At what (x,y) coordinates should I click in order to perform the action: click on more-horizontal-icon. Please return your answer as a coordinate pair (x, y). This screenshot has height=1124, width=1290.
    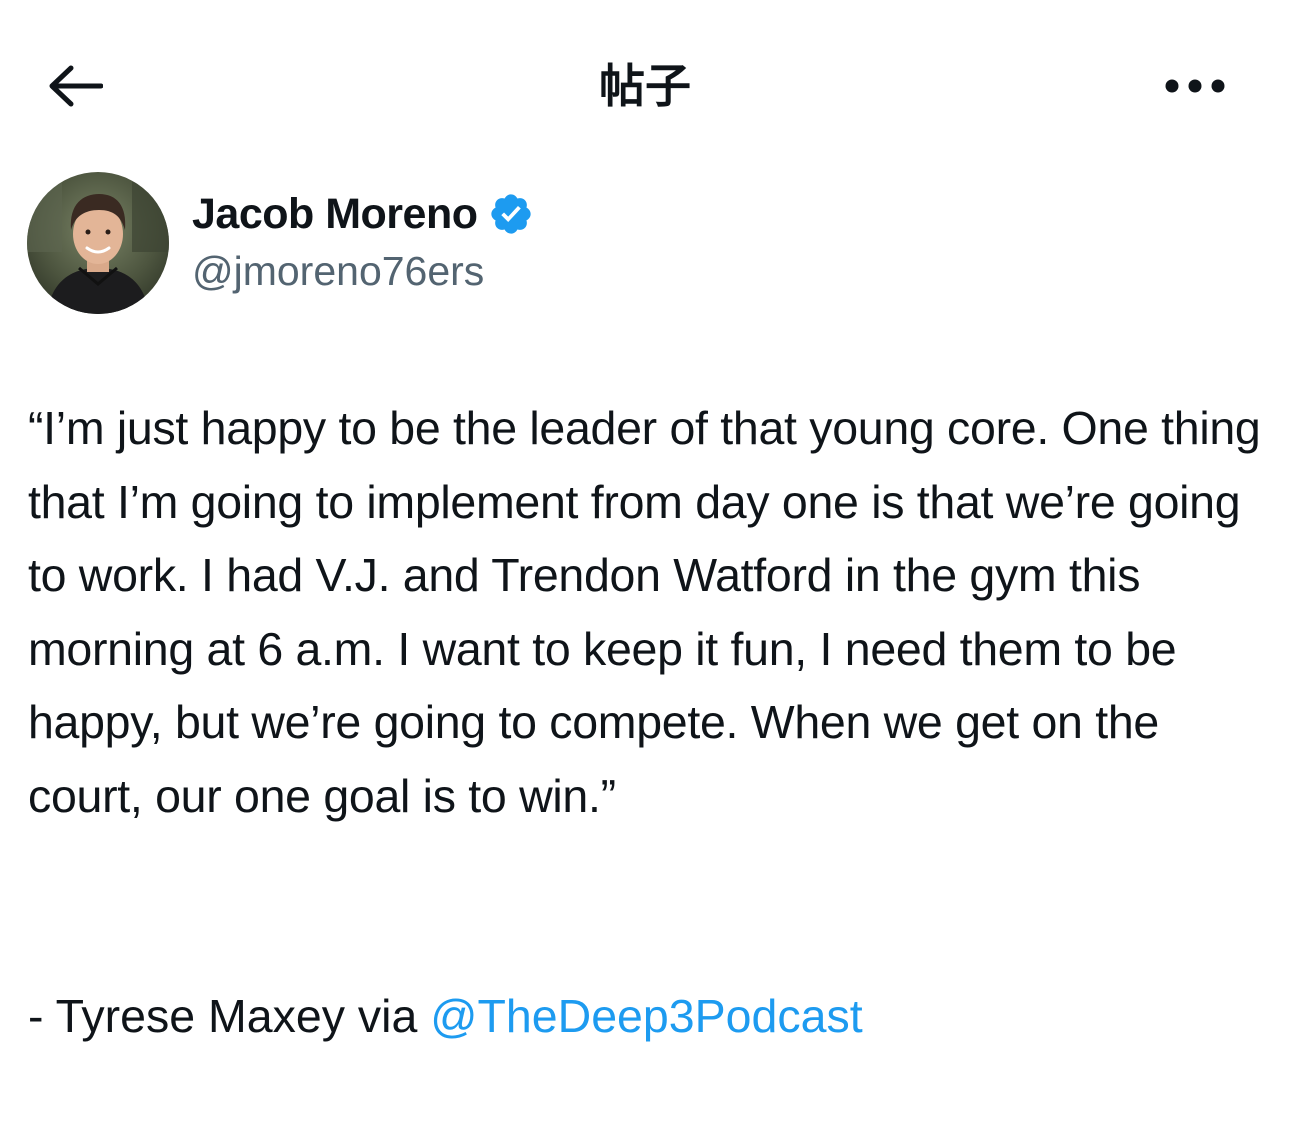
    Looking at the image, I should click on (1195, 86).